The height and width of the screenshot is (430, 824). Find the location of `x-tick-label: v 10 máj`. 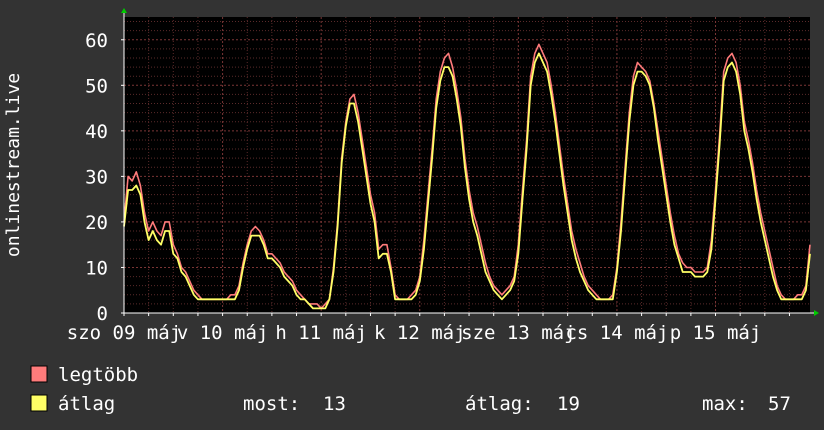

x-tick-label: v 10 máj is located at coordinates (223, 333).